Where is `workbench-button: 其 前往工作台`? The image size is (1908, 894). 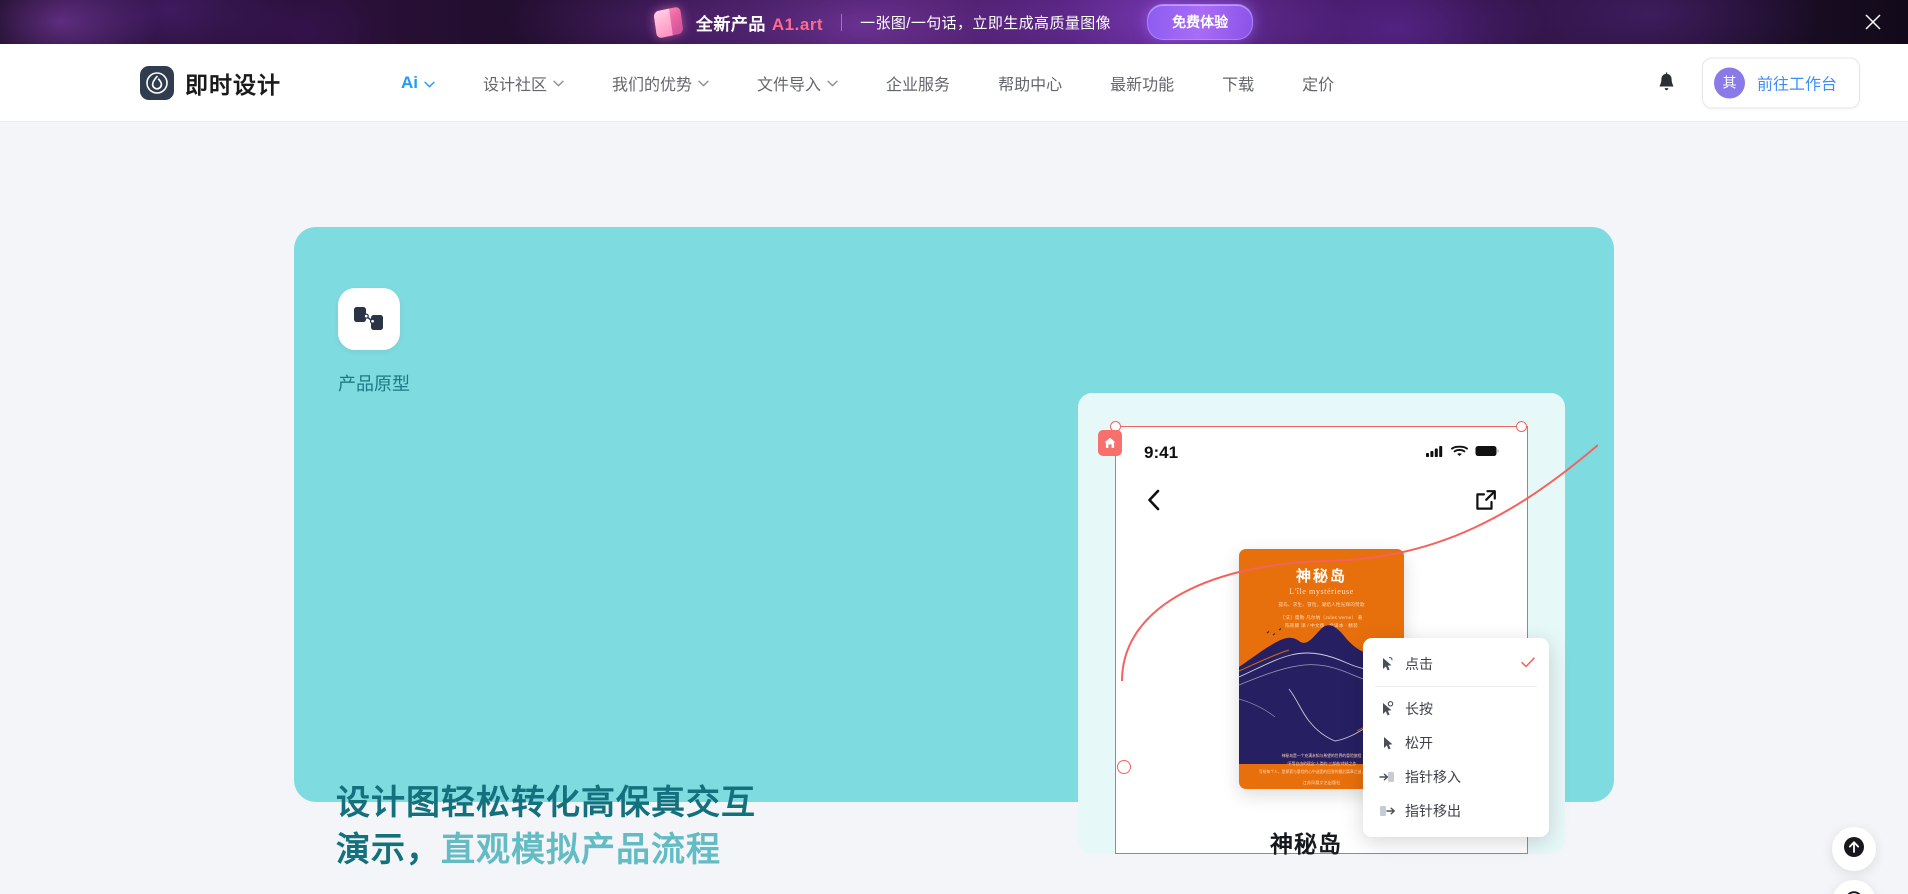 workbench-button: 其 前往工作台 is located at coordinates (1780, 82).